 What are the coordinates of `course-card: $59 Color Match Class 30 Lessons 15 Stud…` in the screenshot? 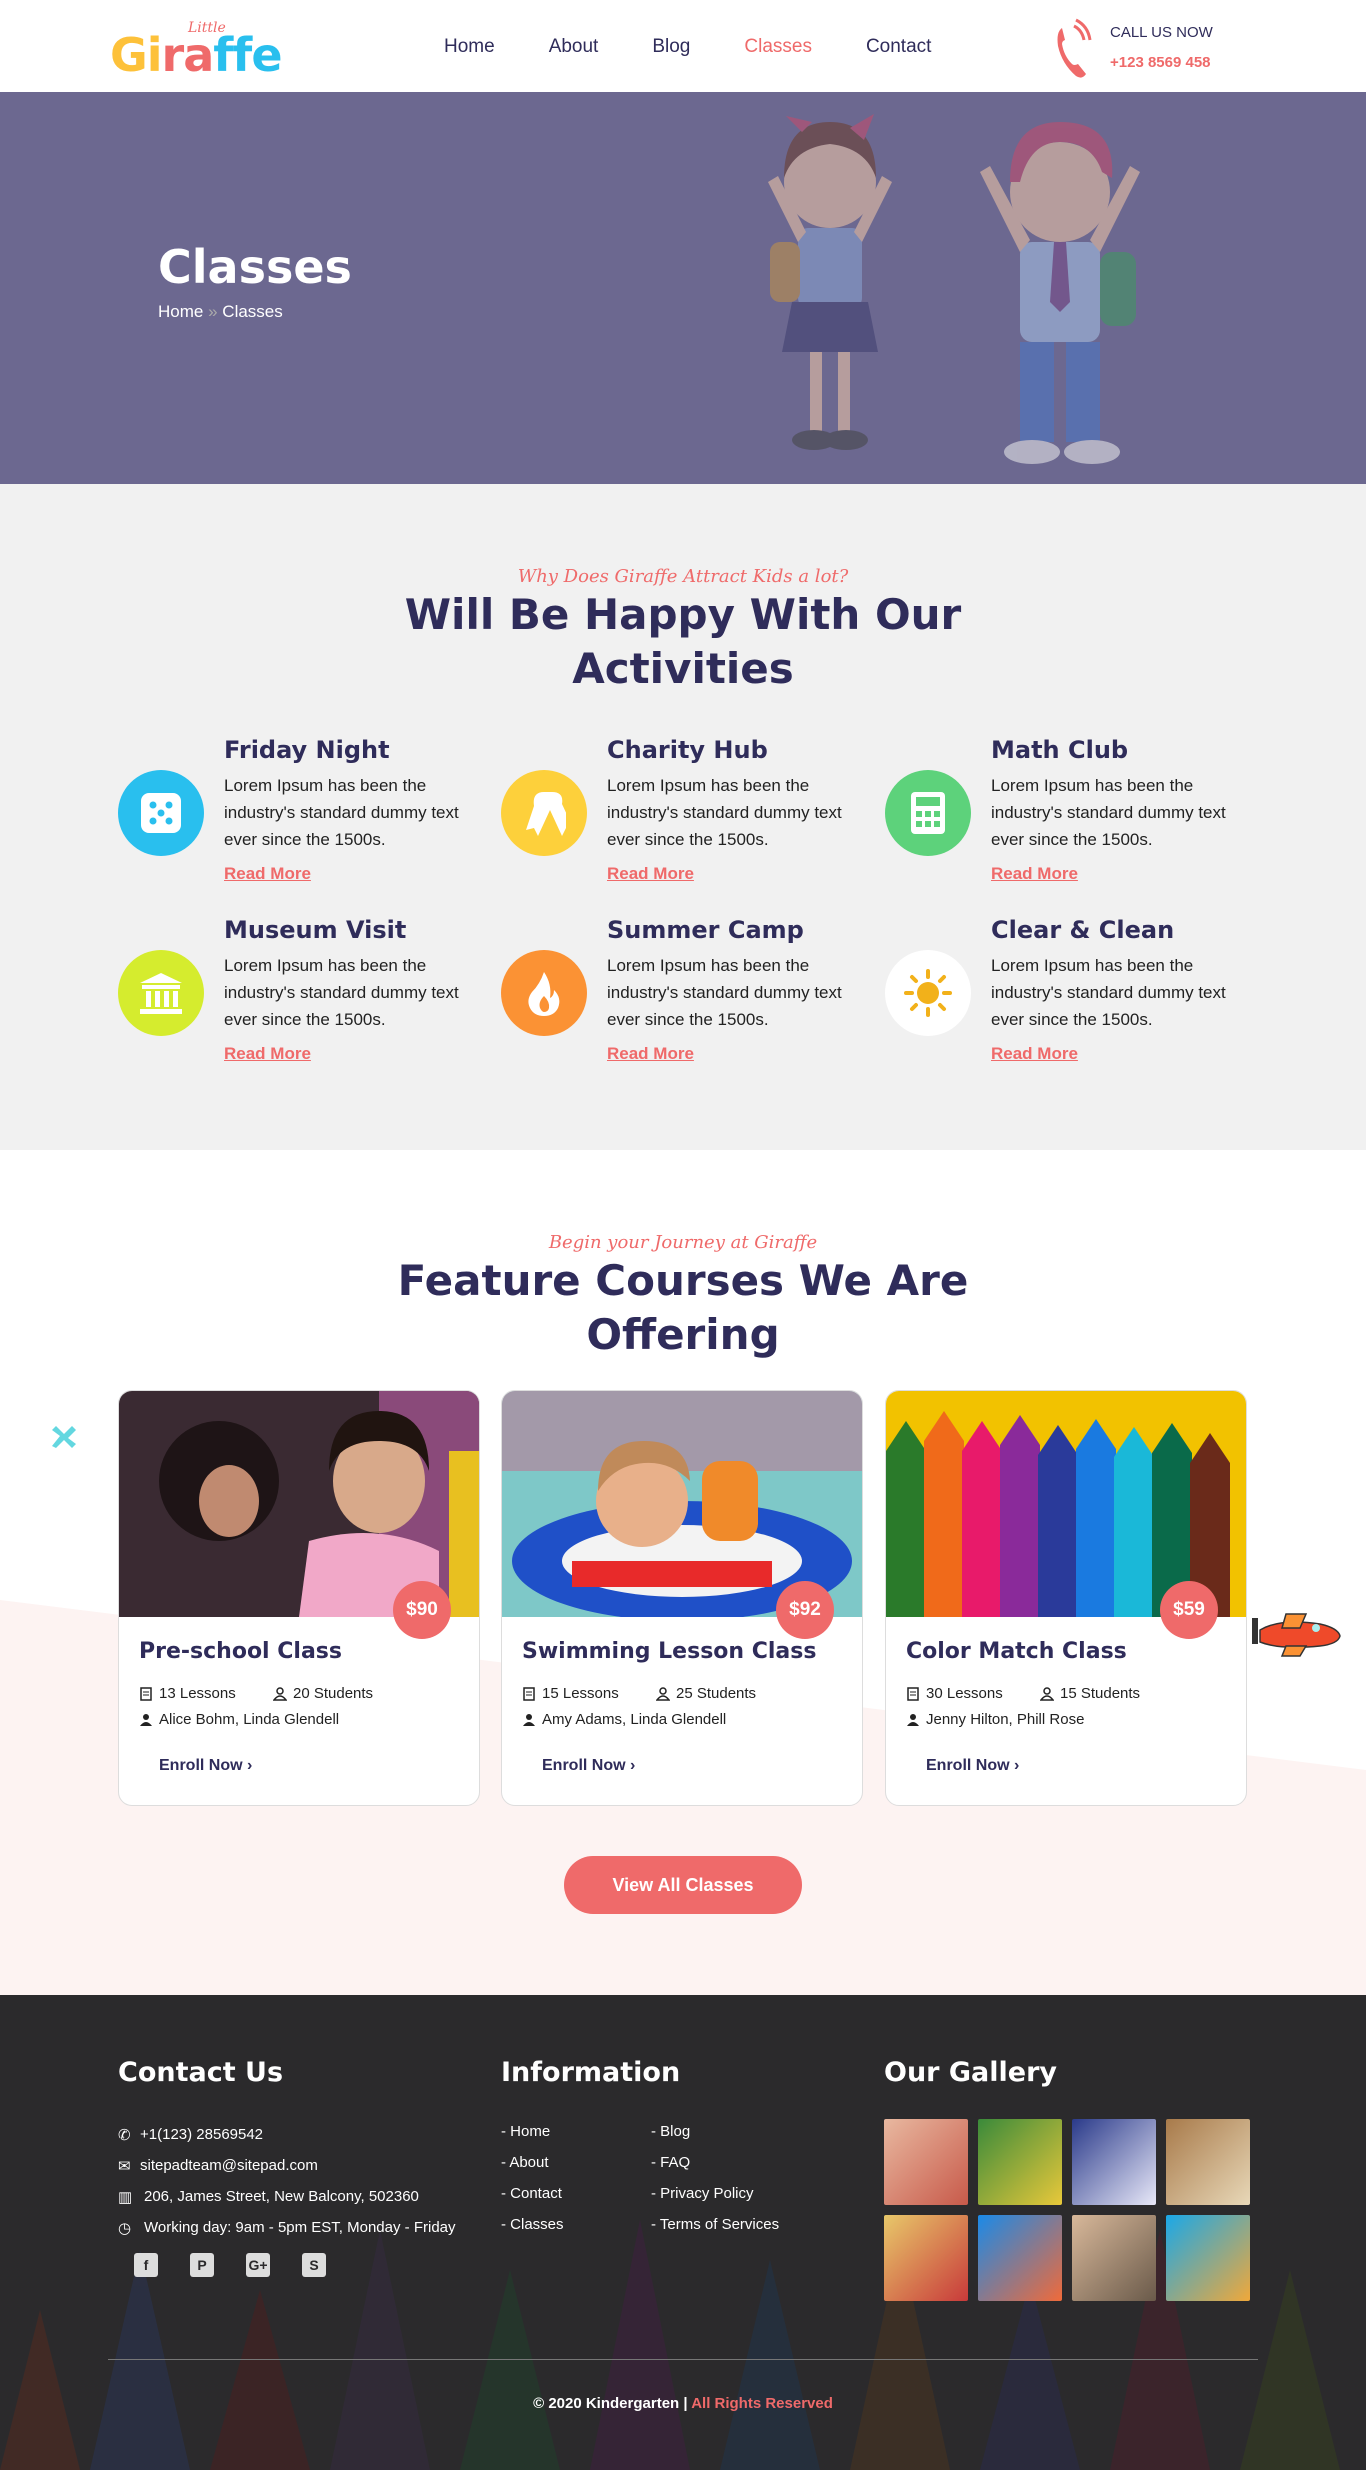 It's located at (1066, 1598).